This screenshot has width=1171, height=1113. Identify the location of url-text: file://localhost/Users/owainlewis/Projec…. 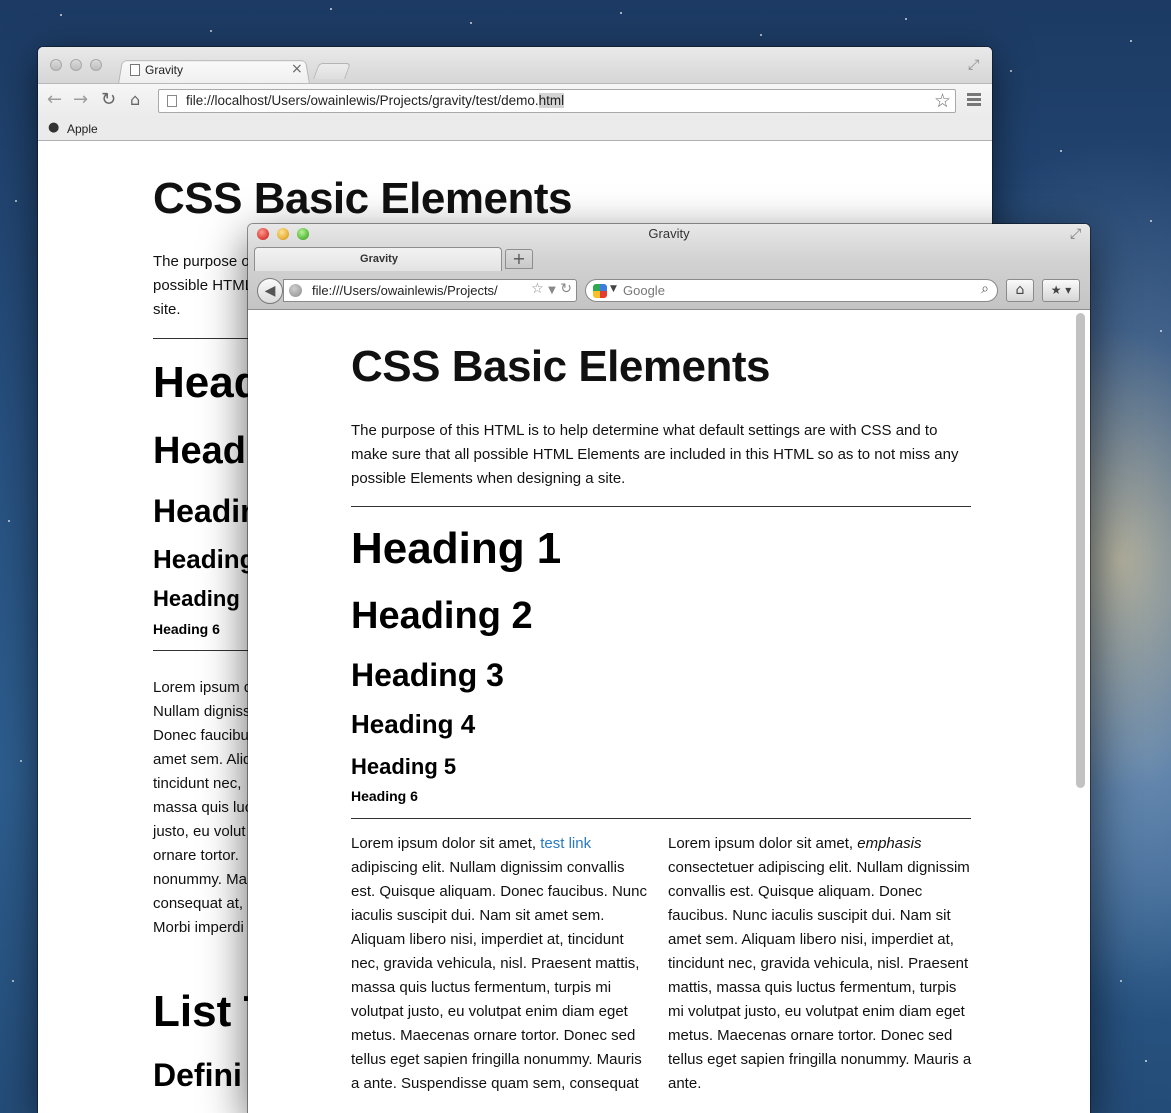
(375, 100).